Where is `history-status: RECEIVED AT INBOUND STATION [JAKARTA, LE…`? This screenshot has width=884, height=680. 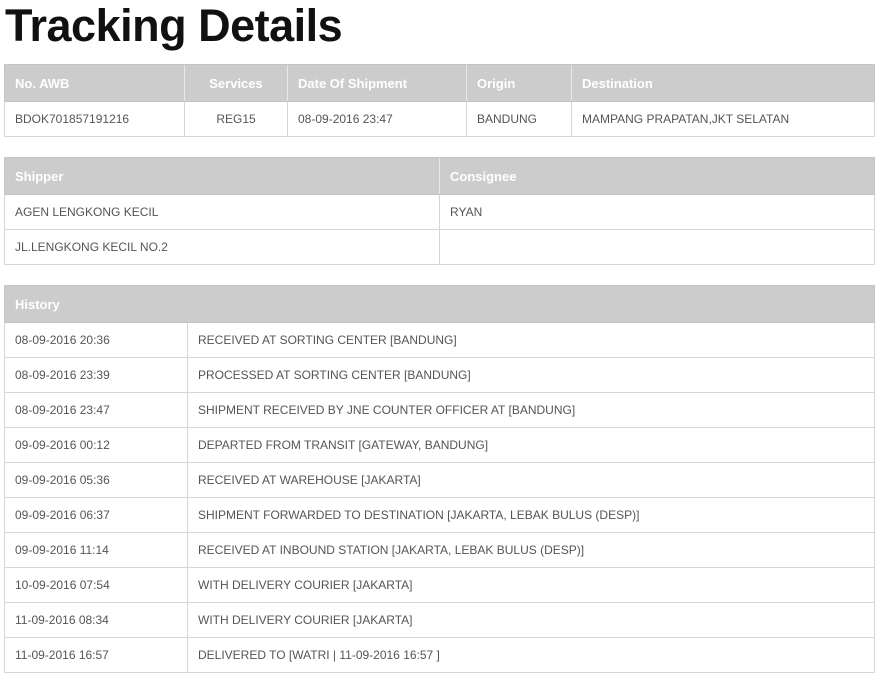
history-status: RECEIVED AT INBOUND STATION [JAKARTA, LE… is located at coordinates (531, 550).